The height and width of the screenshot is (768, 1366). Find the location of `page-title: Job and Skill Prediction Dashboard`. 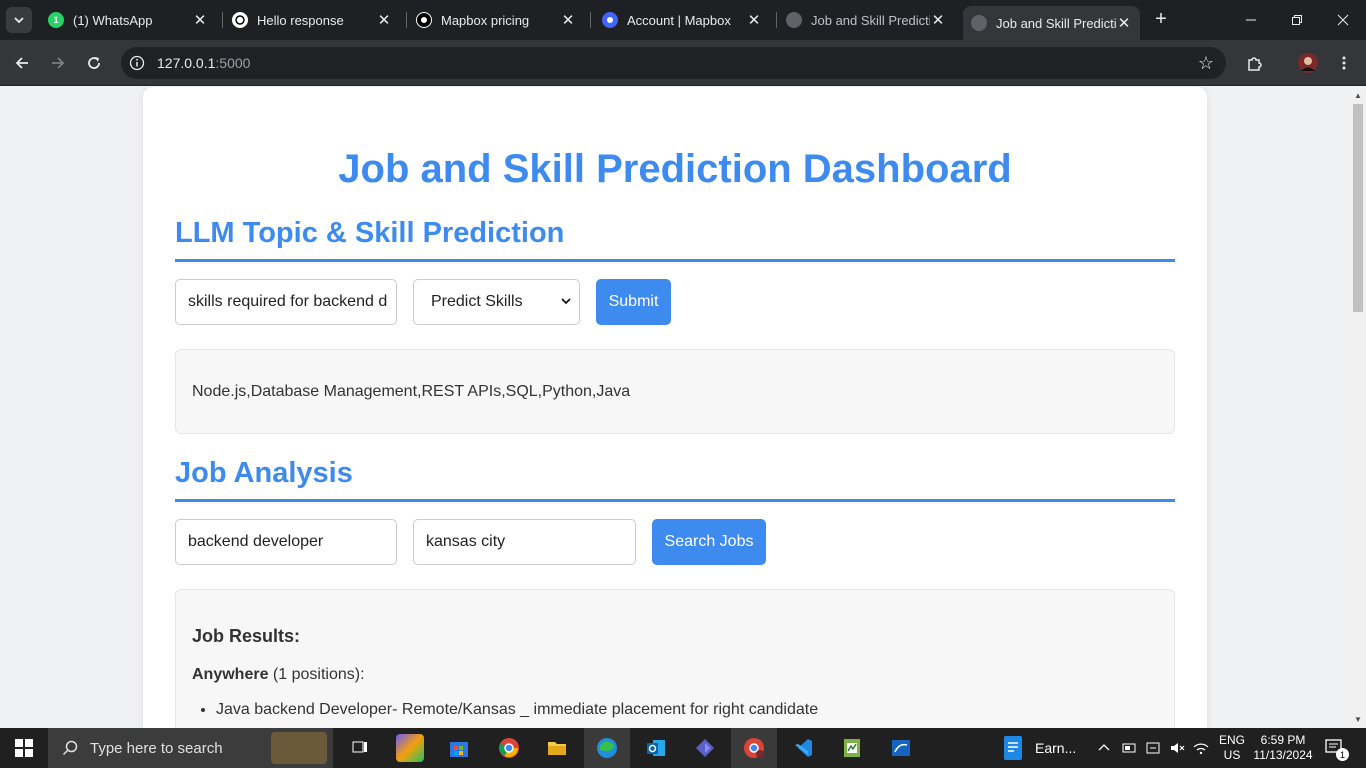

page-title: Job and Skill Prediction Dashboard is located at coordinates (675, 169).